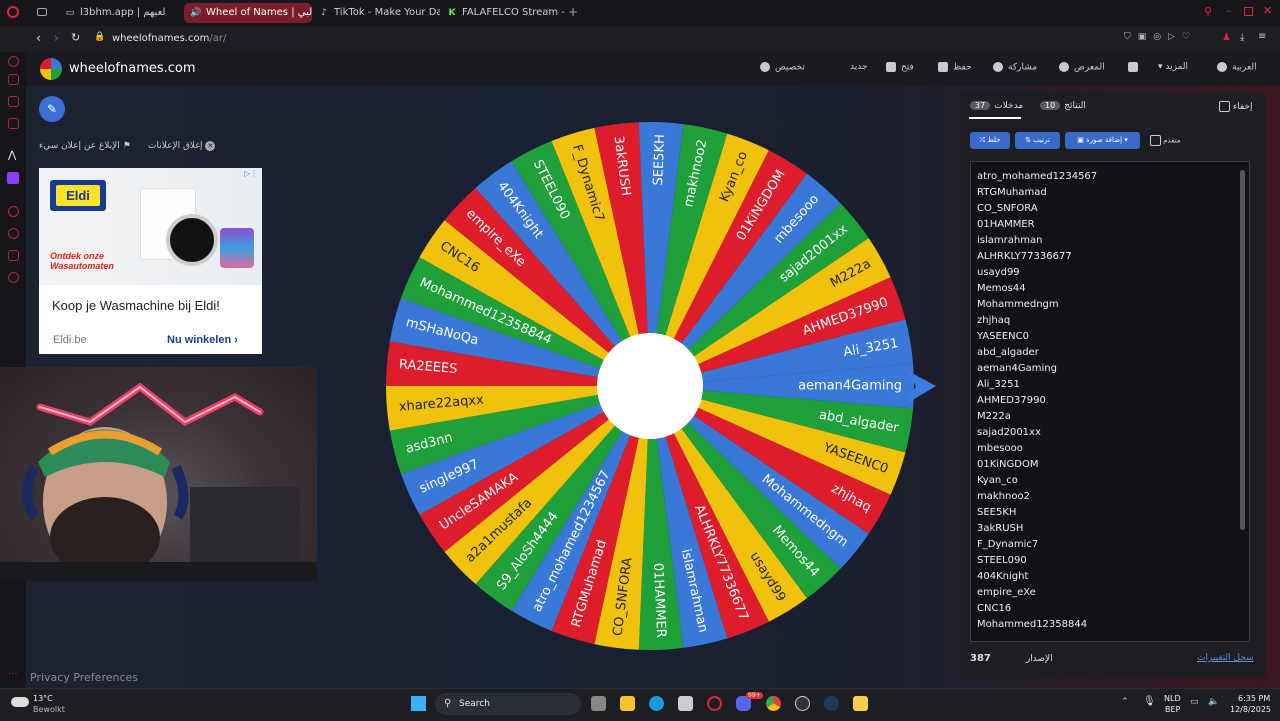 This screenshot has height=721, width=1280. I want to click on entries-scrollbar, so click(1242, 350).